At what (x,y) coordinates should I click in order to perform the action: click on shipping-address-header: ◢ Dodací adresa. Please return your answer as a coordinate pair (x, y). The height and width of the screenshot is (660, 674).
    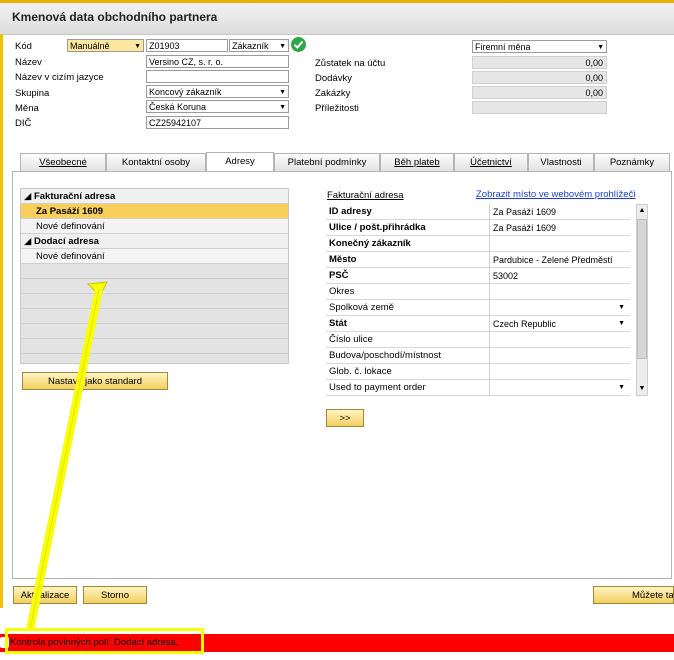
    Looking at the image, I should click on (154, 241).